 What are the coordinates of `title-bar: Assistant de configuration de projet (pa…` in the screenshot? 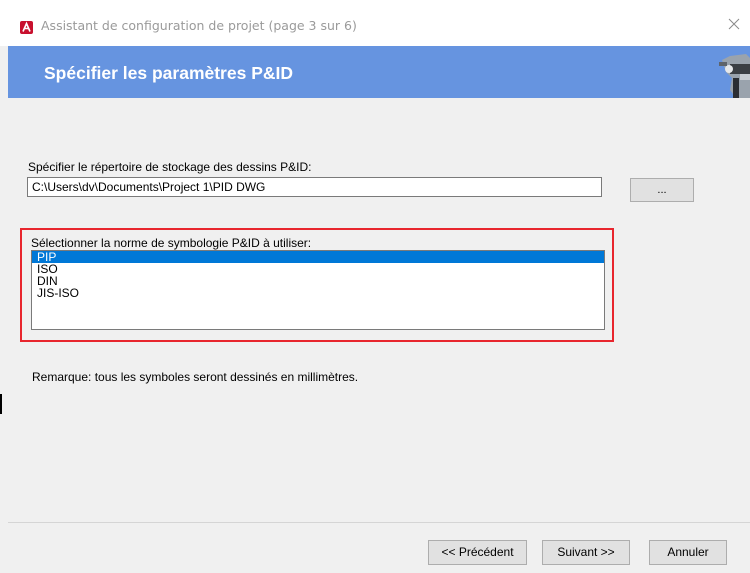 It's located at (375, 23).